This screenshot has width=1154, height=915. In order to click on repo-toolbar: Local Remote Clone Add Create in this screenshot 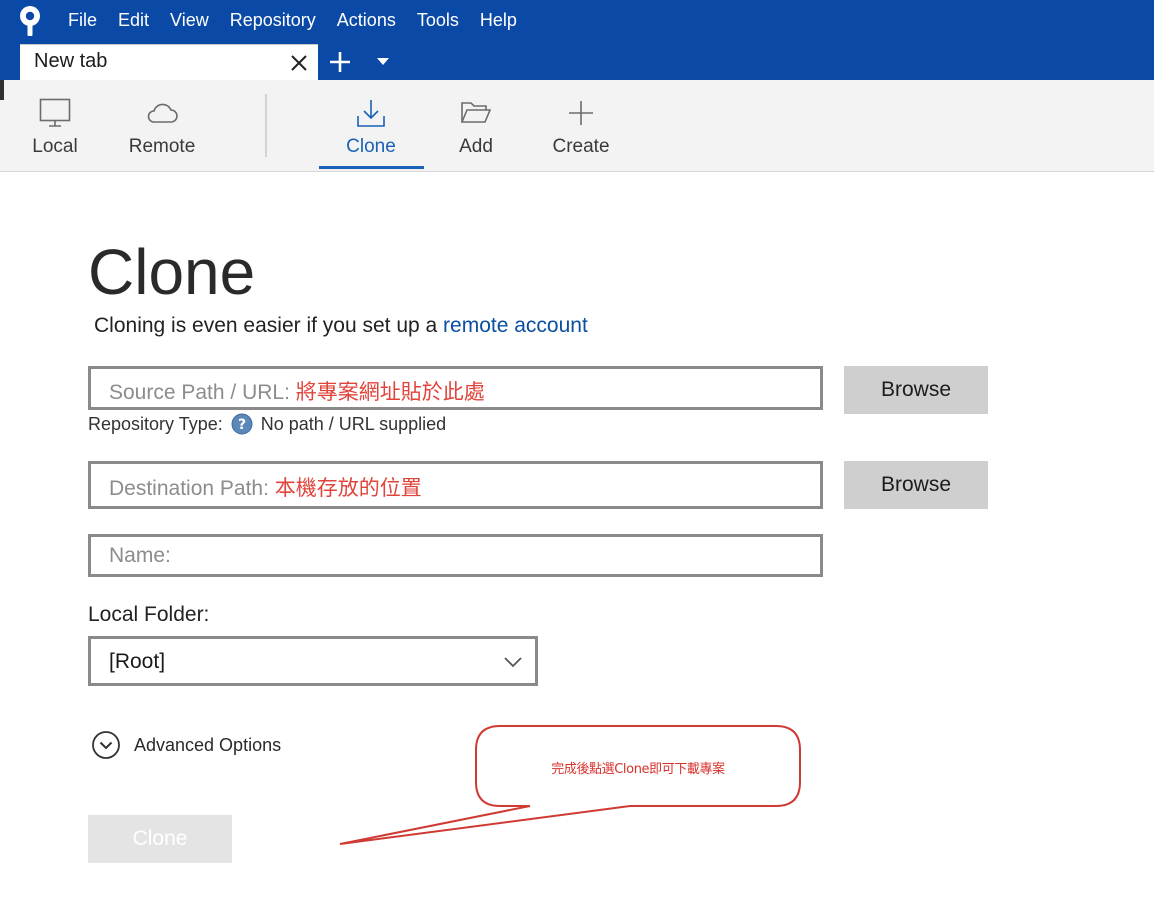, I will do `click(577, 126)`.